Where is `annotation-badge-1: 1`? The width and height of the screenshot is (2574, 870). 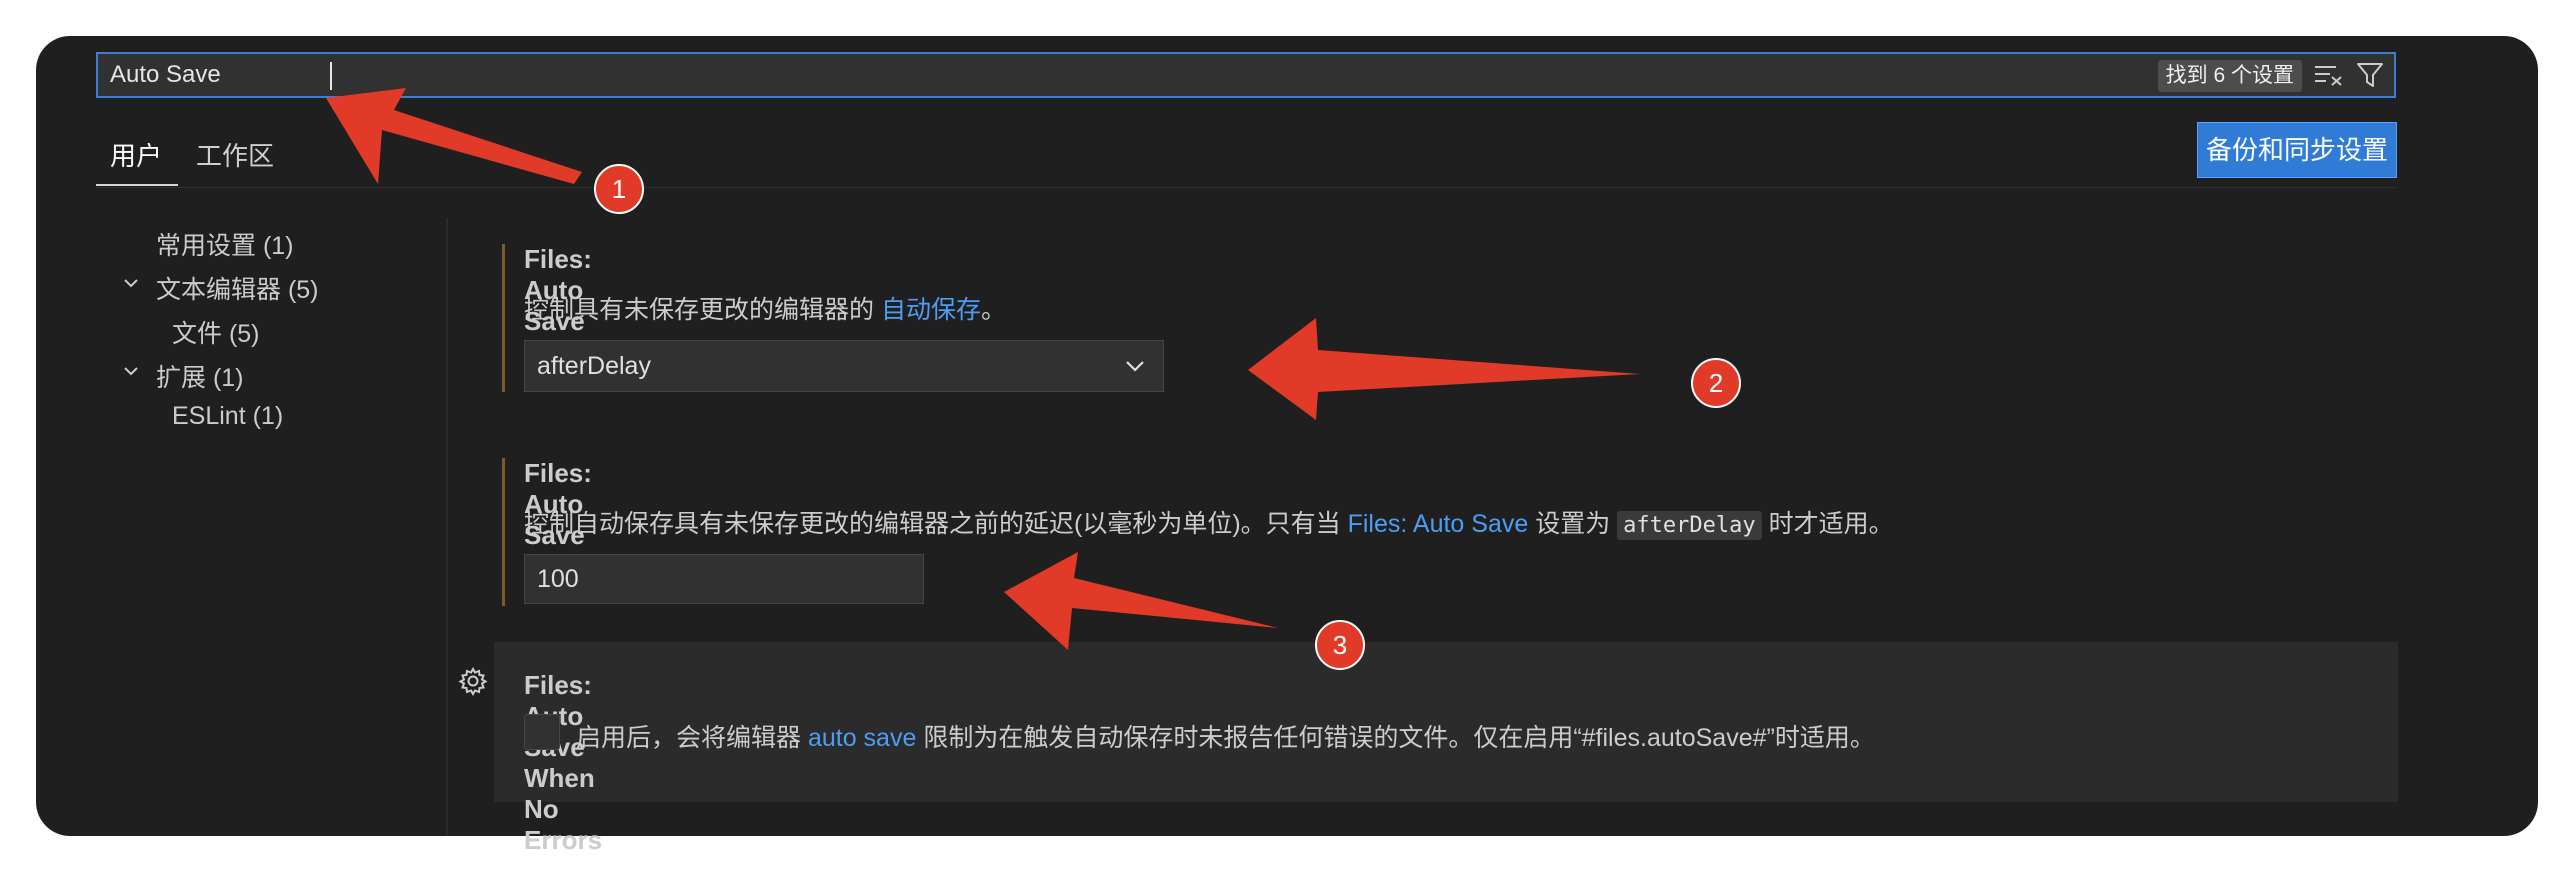 annotation-badge-1: 1 is located at coordinates (619, 189).